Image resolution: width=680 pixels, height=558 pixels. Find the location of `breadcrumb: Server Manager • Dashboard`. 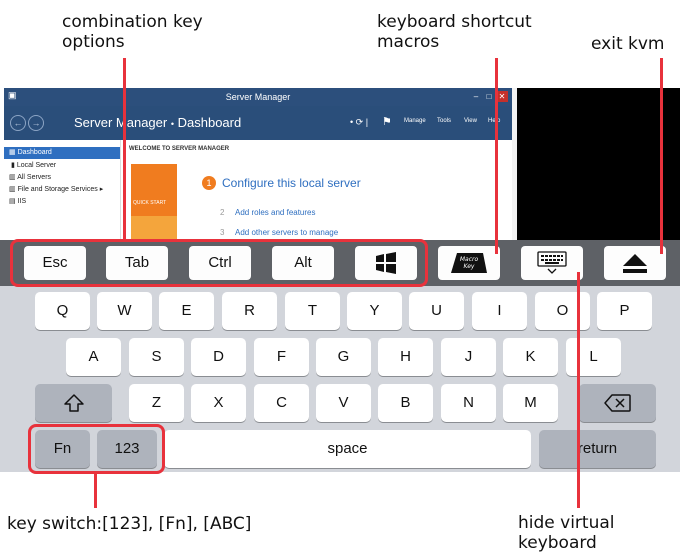

breadcrumb: Server Manager • Dashboard is located at coordinates (157, 122).